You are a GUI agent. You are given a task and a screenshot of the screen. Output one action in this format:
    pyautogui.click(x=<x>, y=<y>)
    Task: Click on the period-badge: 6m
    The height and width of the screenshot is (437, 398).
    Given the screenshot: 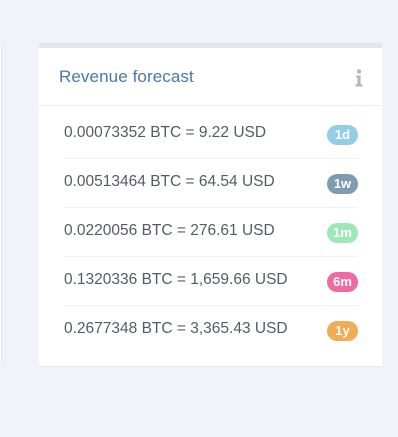 What is the action you would take?
    pyautogui.click(x=342, y=282)
    